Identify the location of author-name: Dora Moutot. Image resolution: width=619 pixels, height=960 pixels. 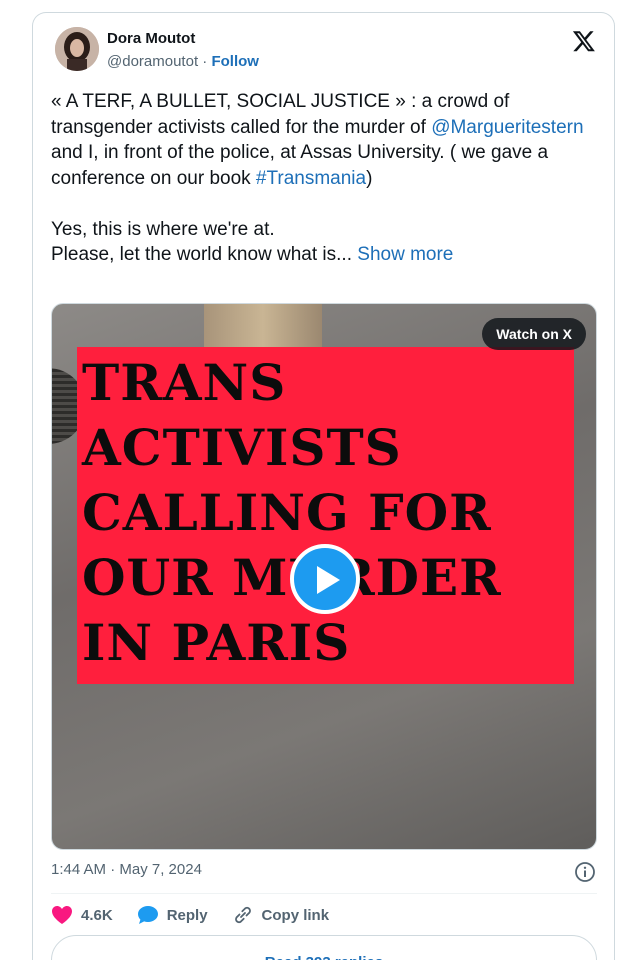
(151, 38).